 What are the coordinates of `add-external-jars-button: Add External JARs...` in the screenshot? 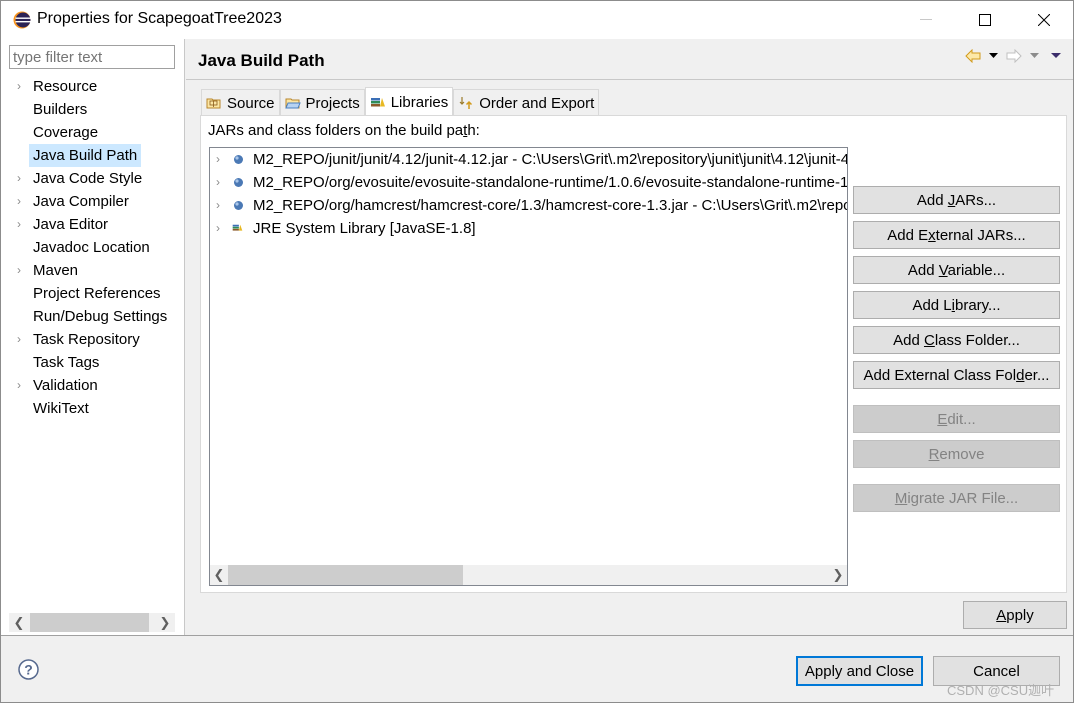 It's located at (956, 235).